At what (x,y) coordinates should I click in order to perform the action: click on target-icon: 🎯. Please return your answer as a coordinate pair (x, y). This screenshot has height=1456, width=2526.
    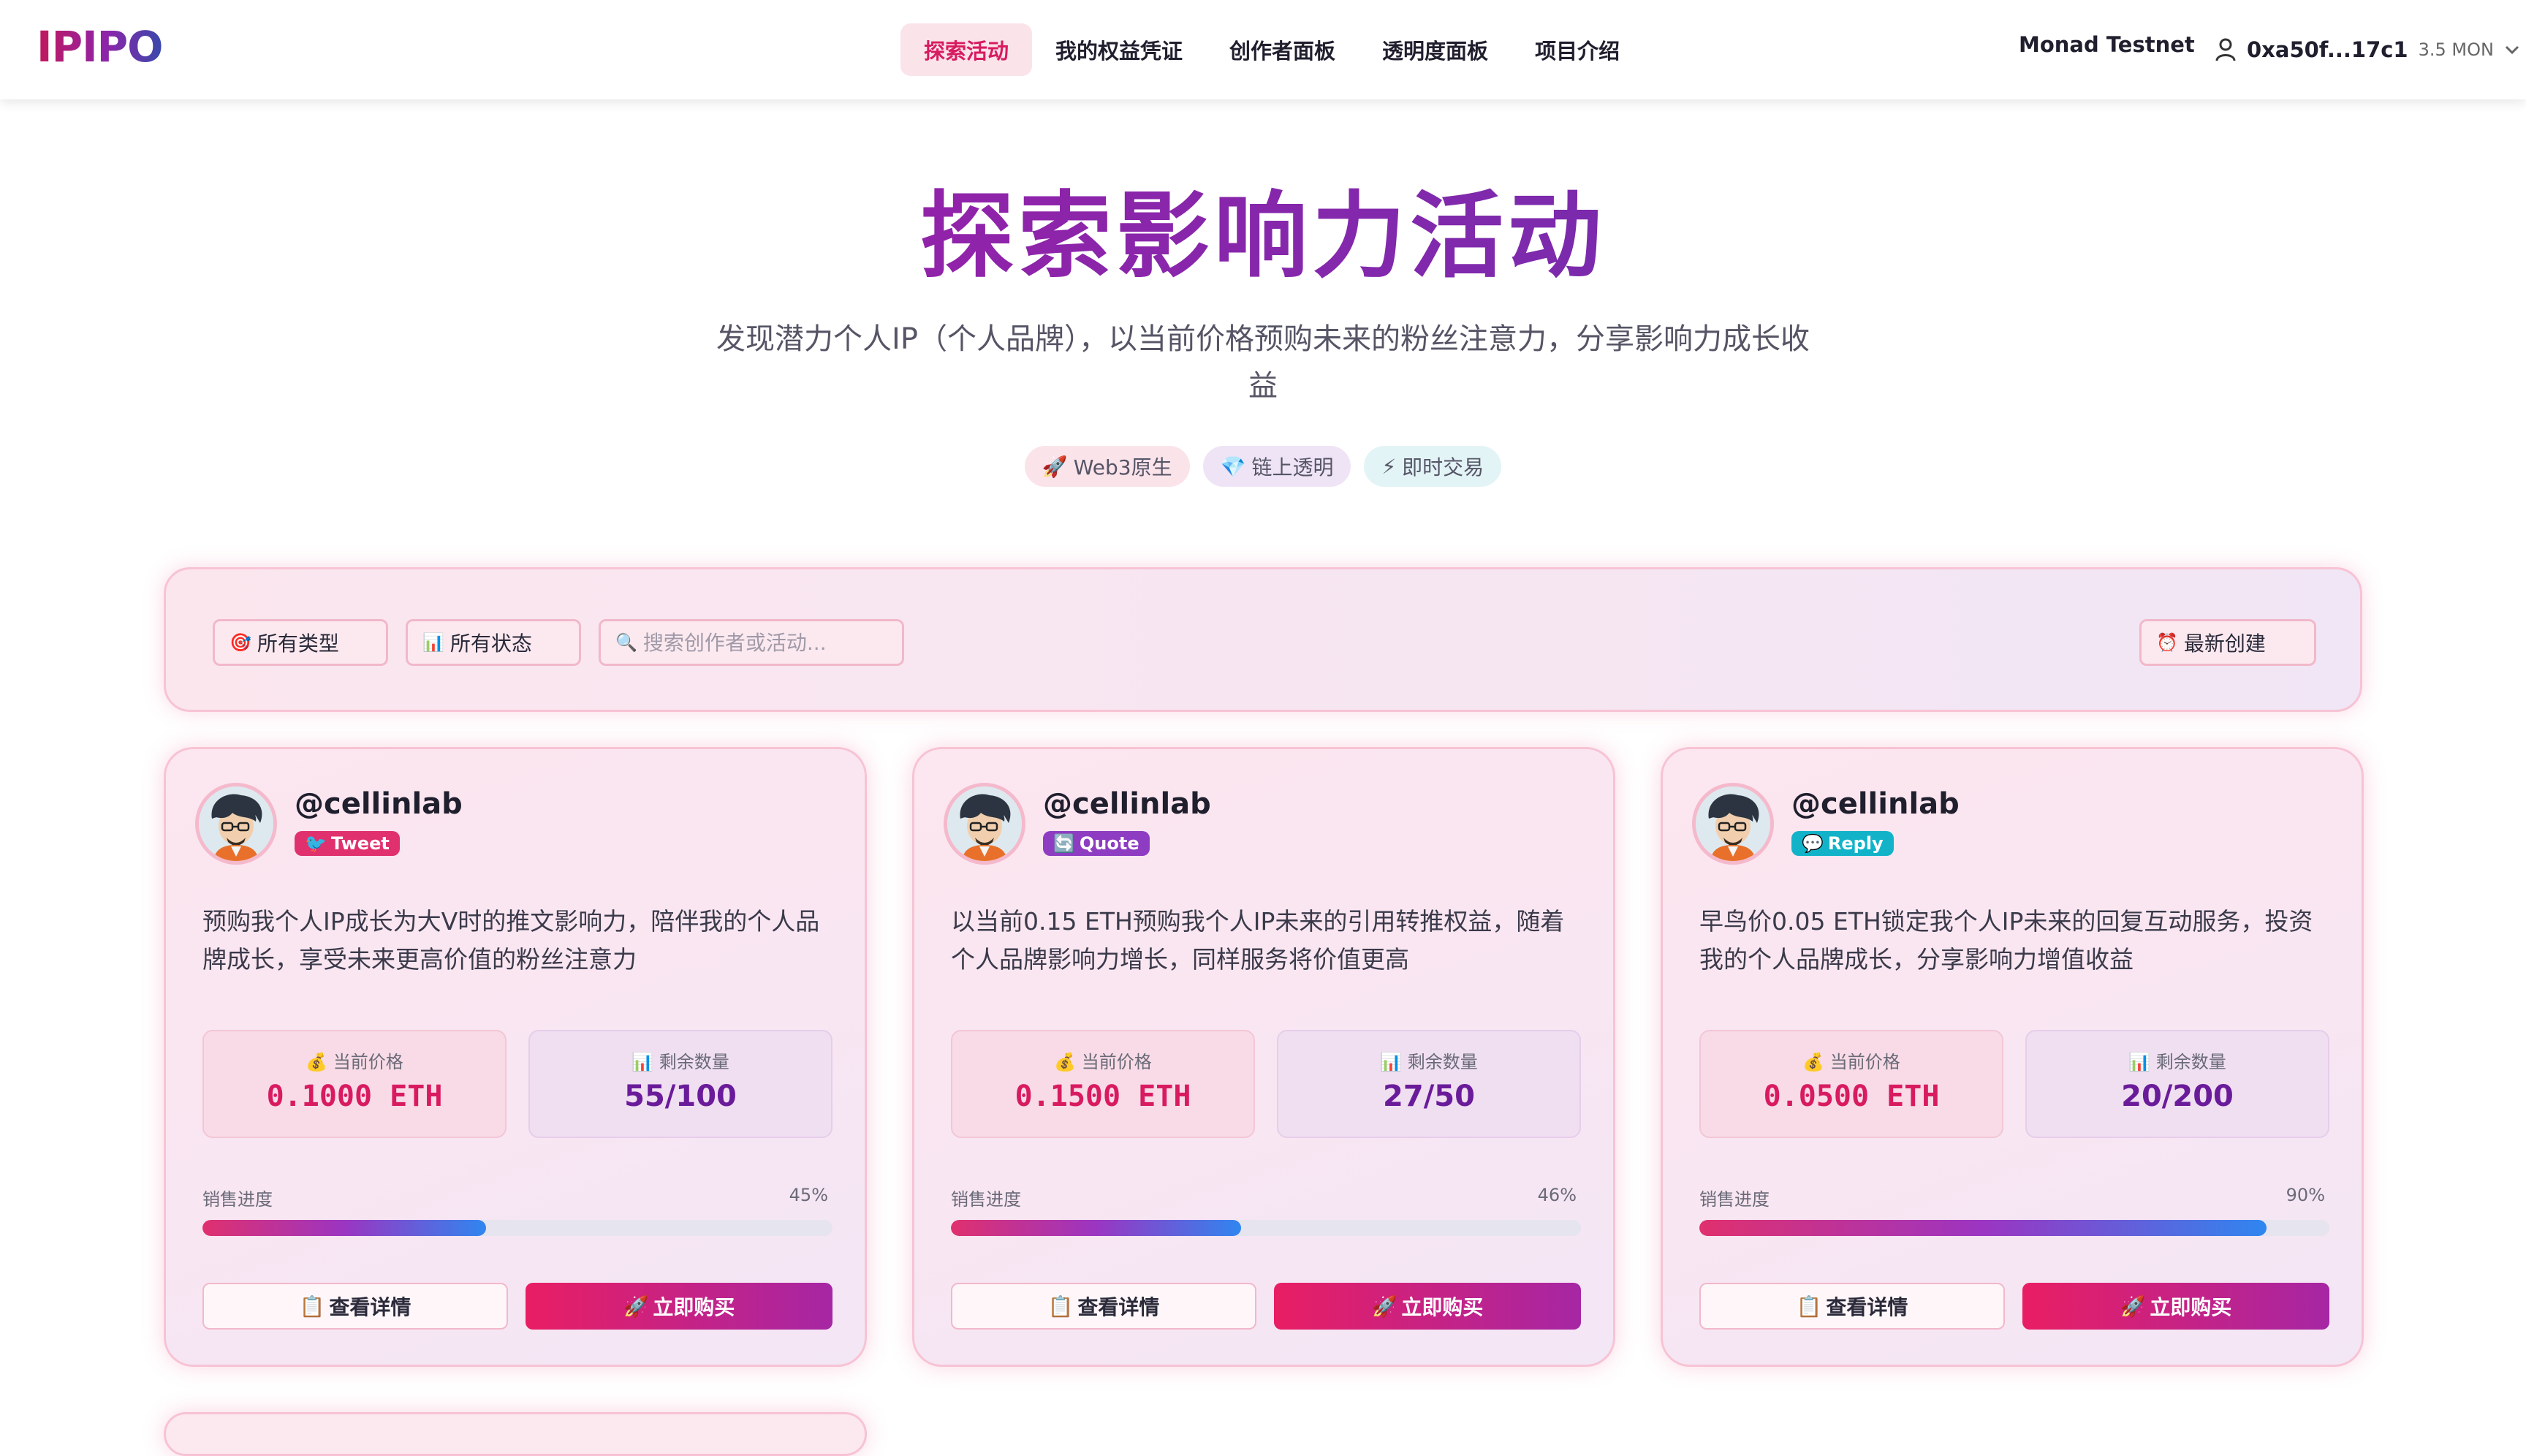
    Looking at the image, I should click on (240, 642).